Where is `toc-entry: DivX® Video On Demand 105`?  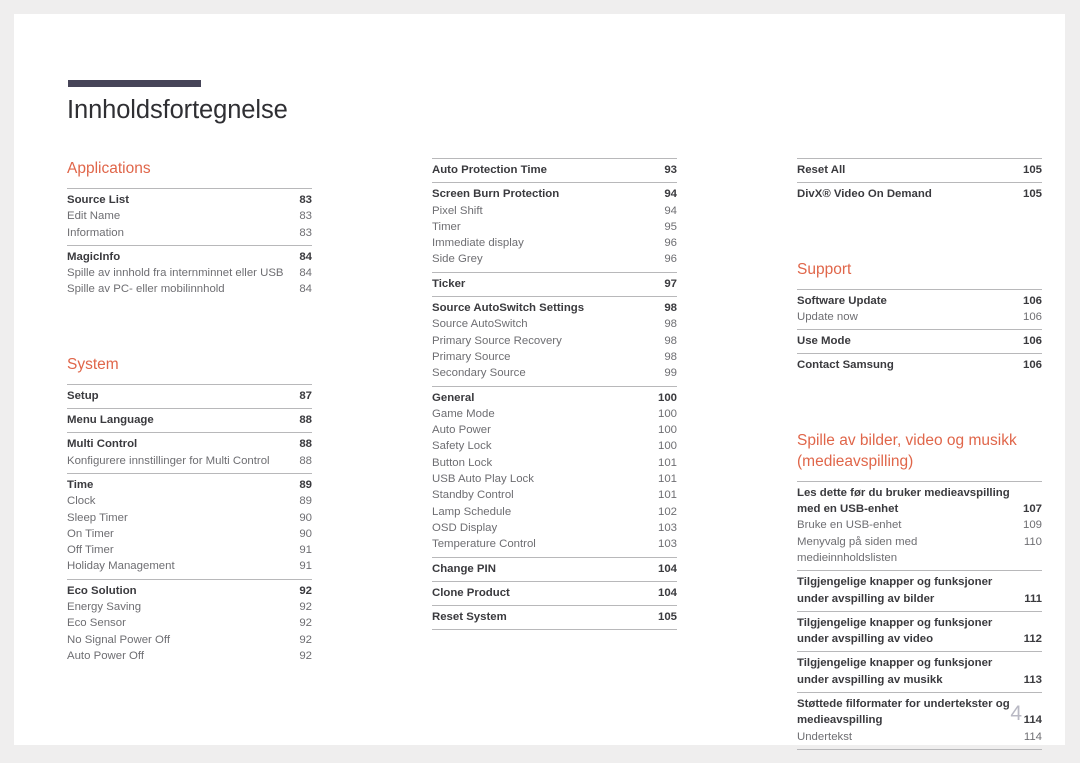
toc-entry: DivX® Video On Demand 105 is located at coordinates (919, 194).